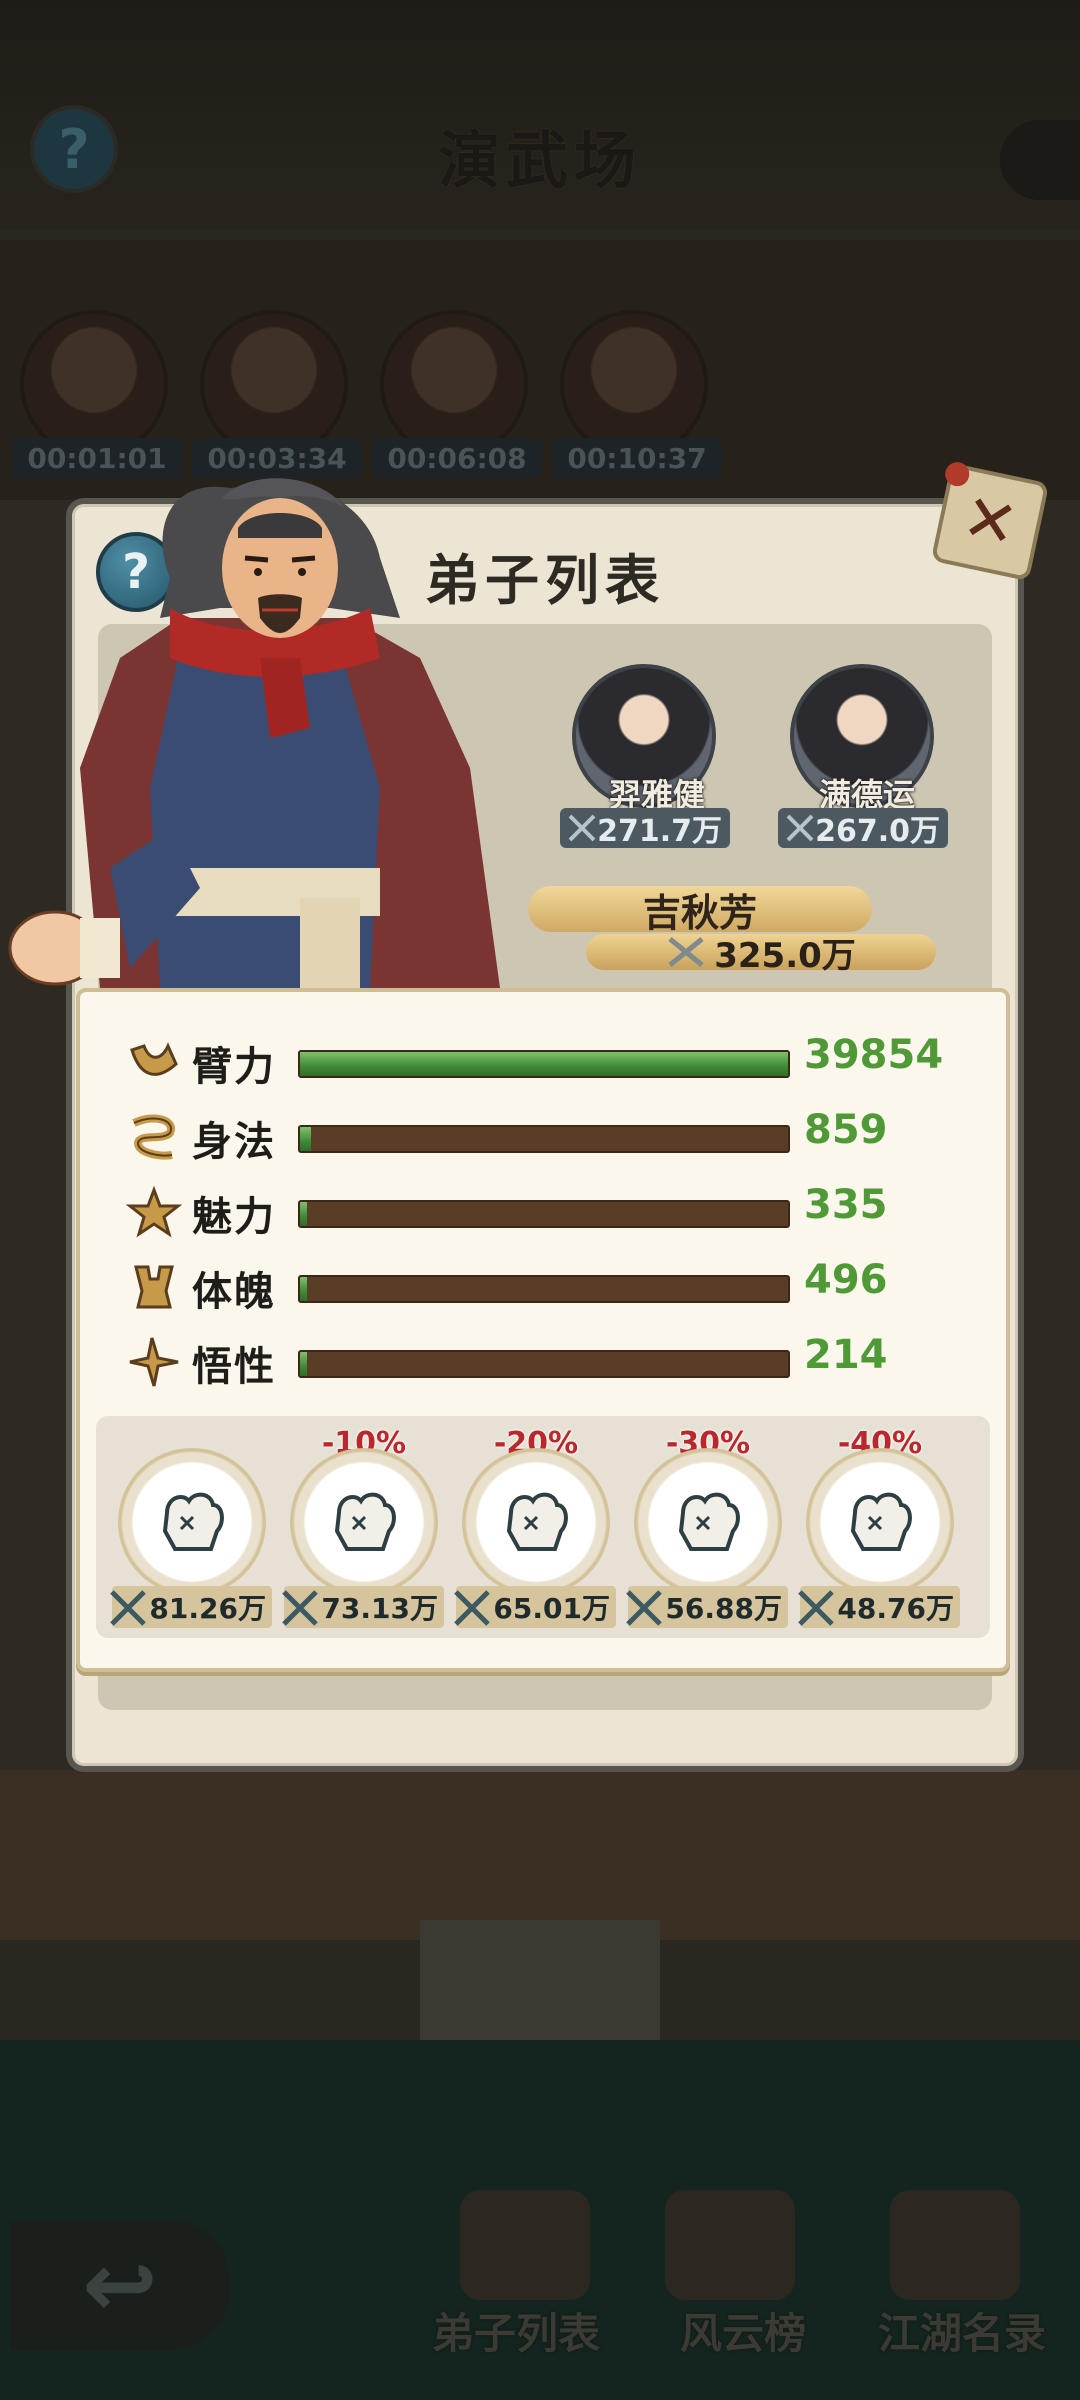 This screenshot has height=2400, width=1080. Describe the element at coordinates (863, 828) in the screenshot. I see `disciple-power: 267.0万` at that location.